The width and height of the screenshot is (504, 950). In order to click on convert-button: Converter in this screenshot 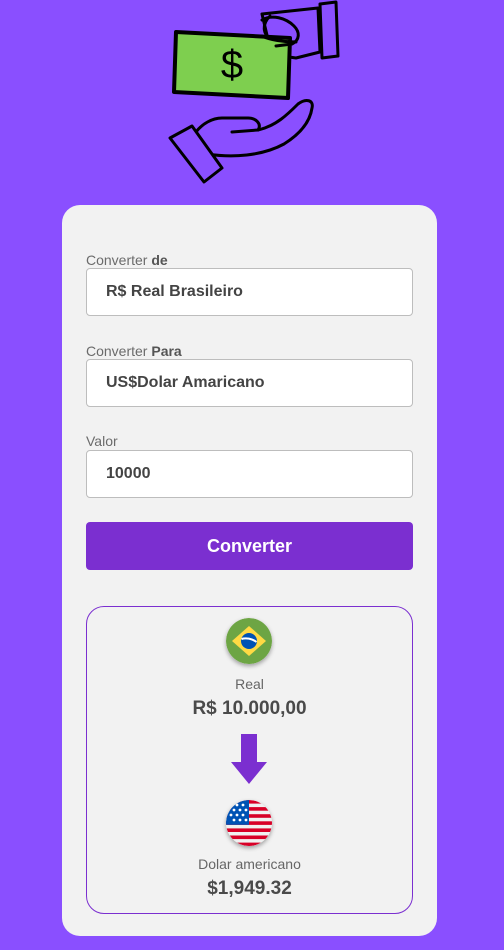, I will do `click(249, 546)`.